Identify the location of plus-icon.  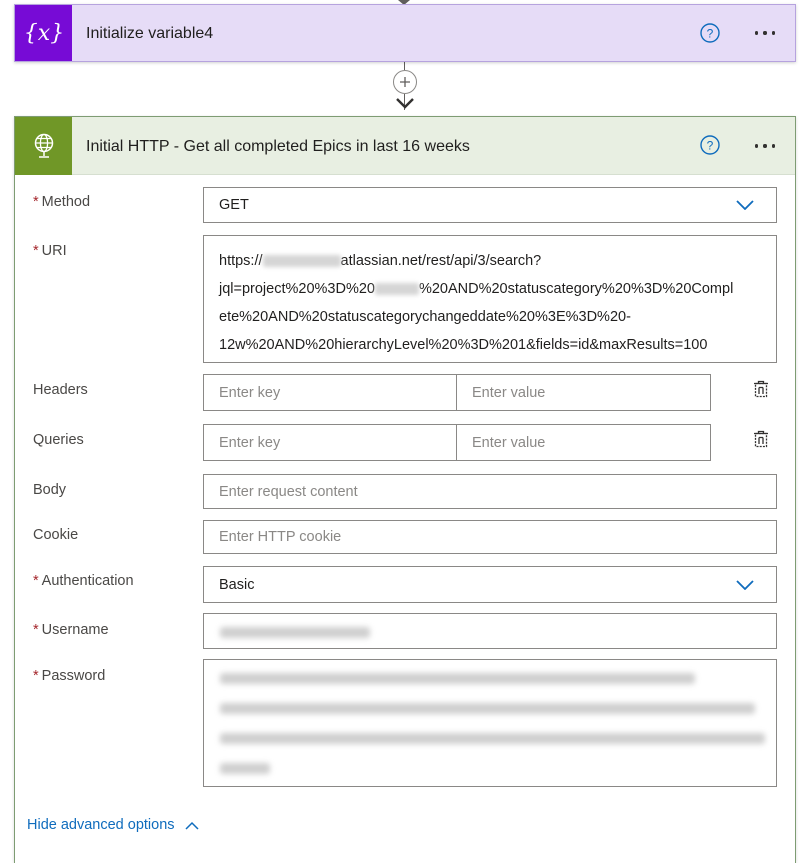
(405, 82).